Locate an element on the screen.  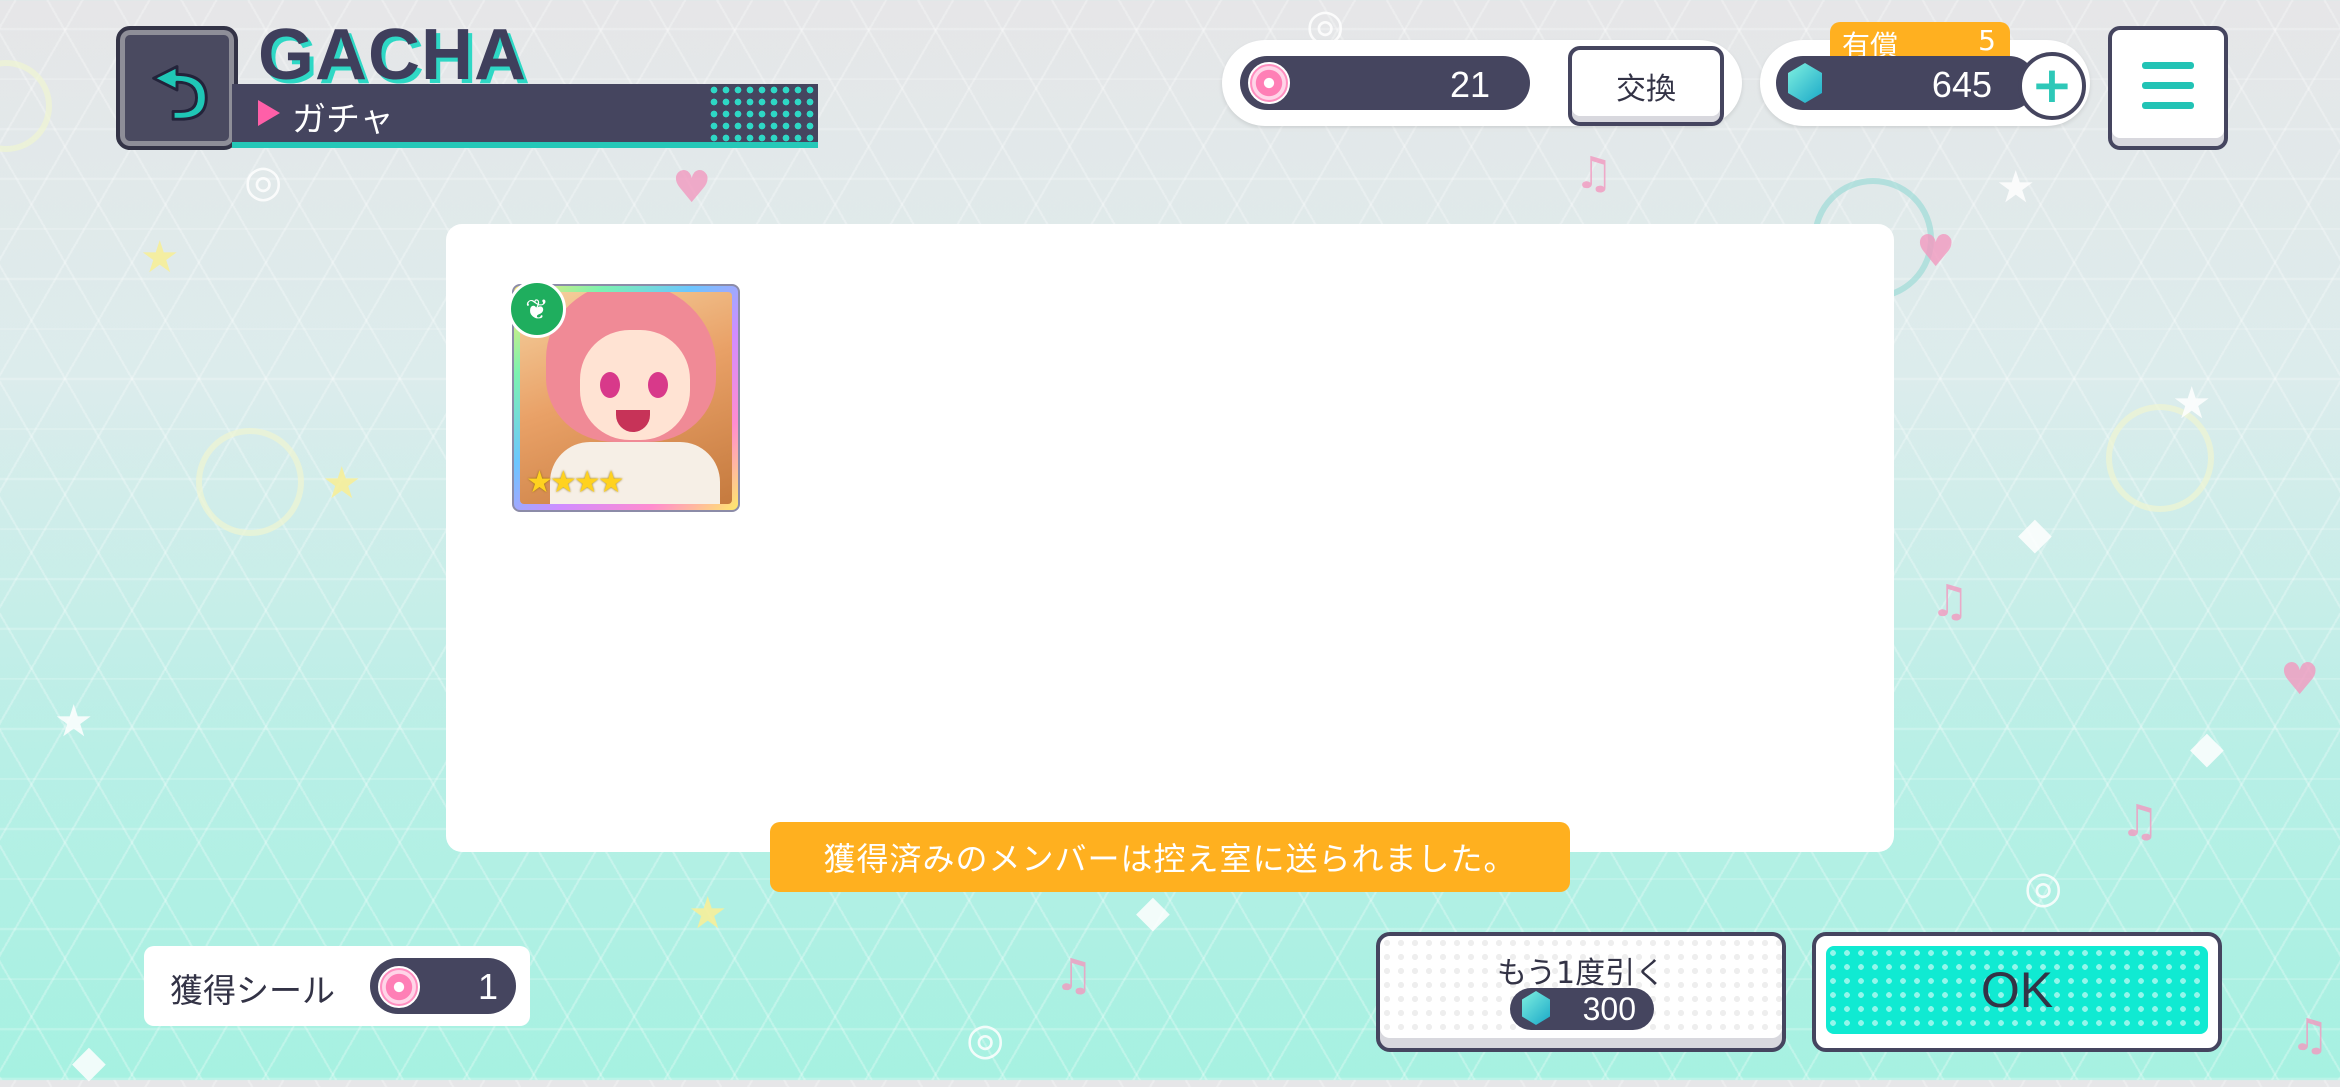
sprout-icon: ❦ is located at coordinates (537, 309).